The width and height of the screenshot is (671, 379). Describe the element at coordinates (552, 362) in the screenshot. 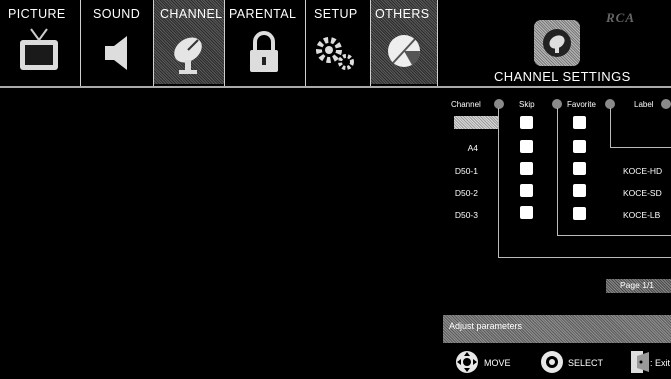

I see `select-button-icon` at that location.